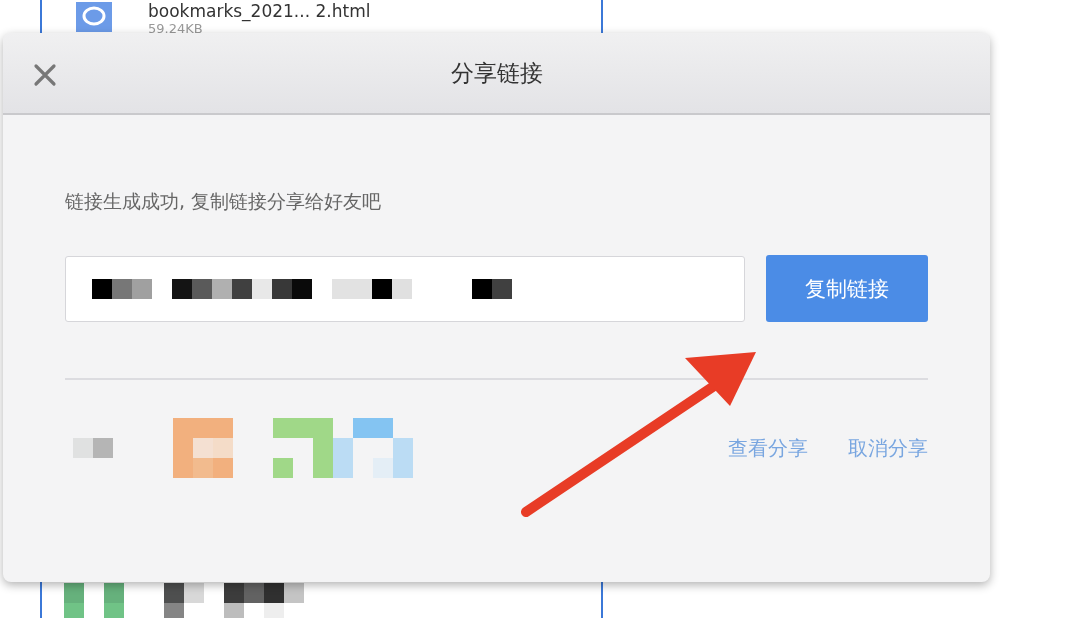 The image size is (1092, 618). What do you see at coordinates (45, 75) in the screenshot?
I see `close-icon` at bounding box center [45, 75].